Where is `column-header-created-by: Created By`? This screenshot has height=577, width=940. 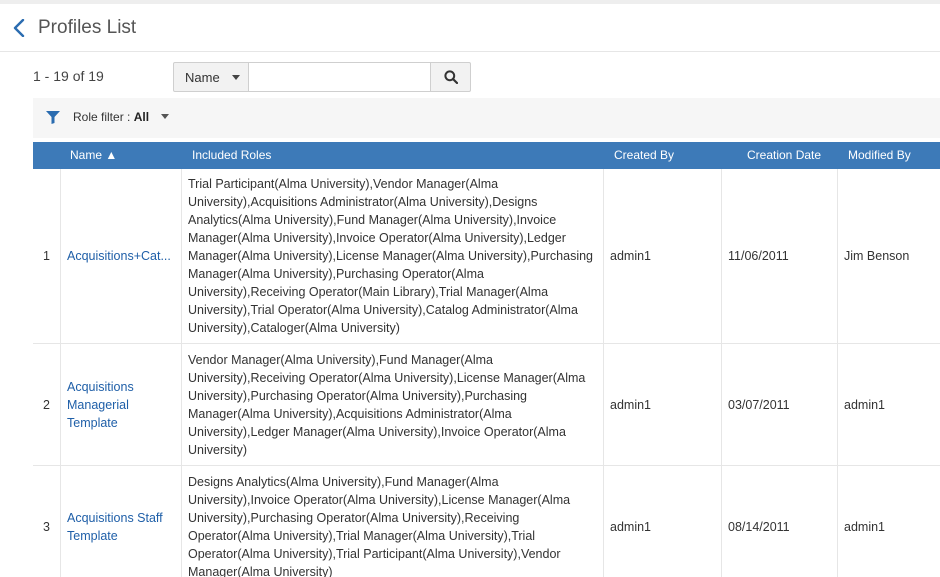 column-header-created-by: Created By is located at coordinates (644, 155).